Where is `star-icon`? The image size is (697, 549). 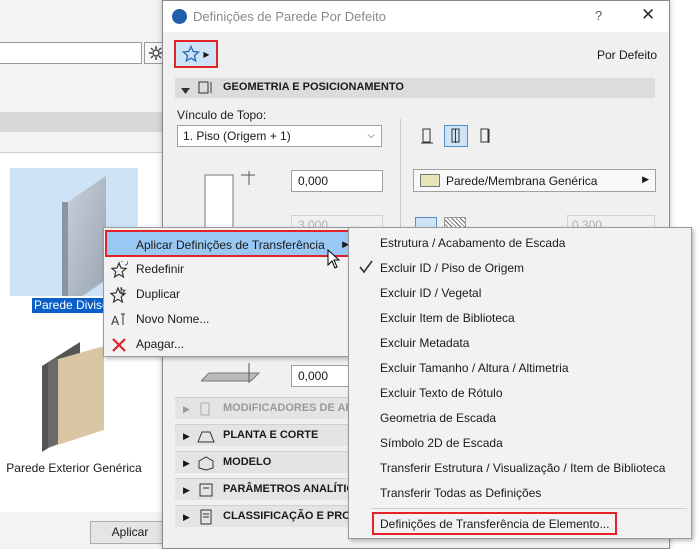 star-icon is located at coordinates (191, 54).